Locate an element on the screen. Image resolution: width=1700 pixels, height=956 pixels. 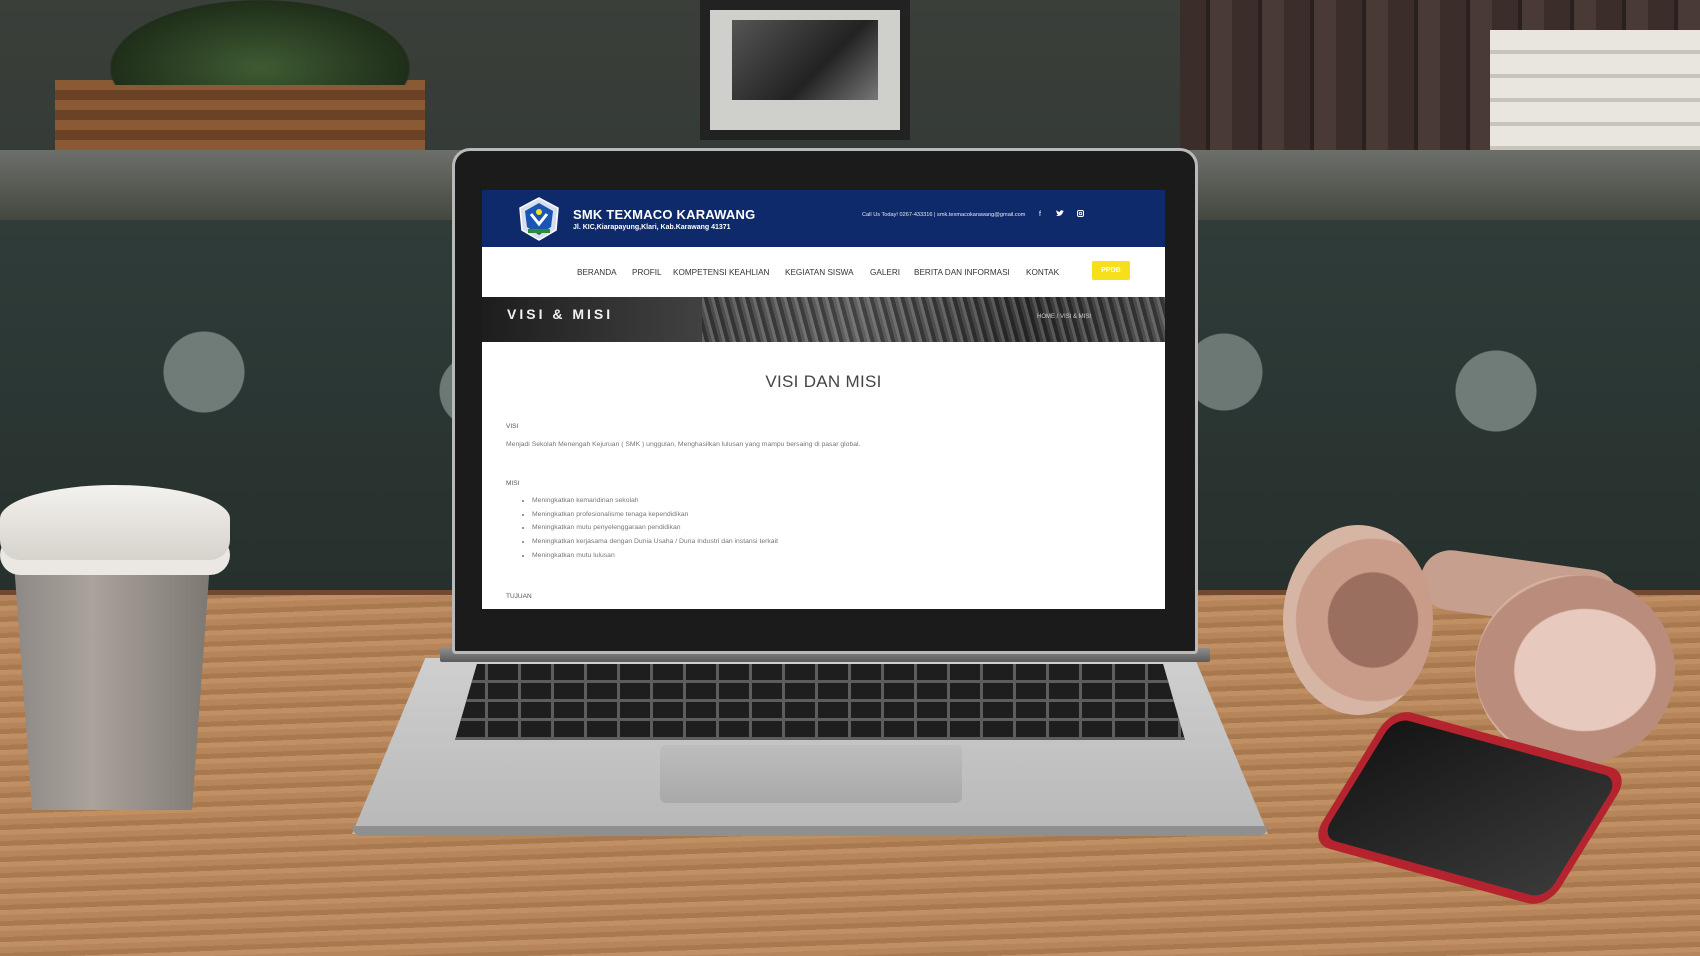
breadcrumb: HOME / VISI & MISI is located at coordinates (1064, 317).